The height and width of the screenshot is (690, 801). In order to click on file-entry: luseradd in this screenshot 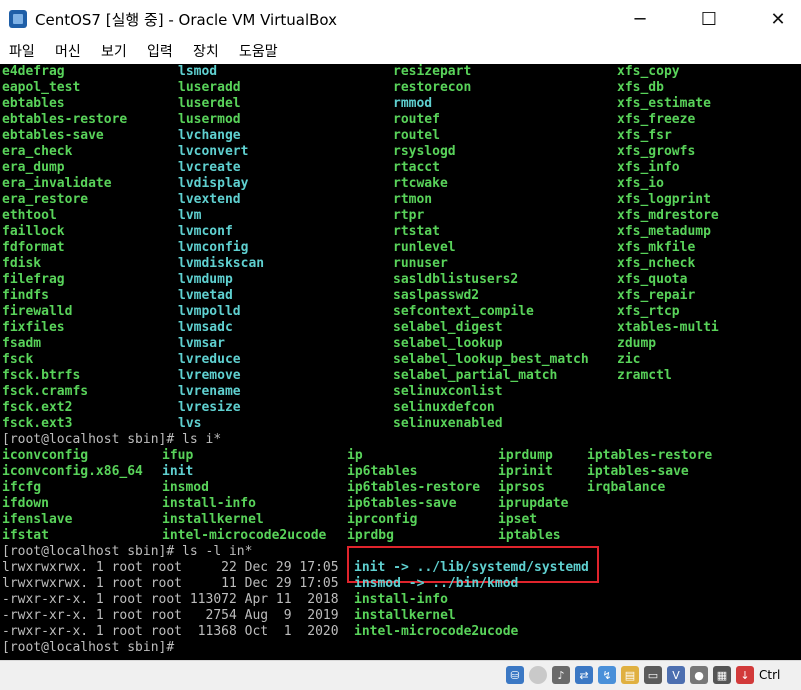, I will do `click(209, 87)`.